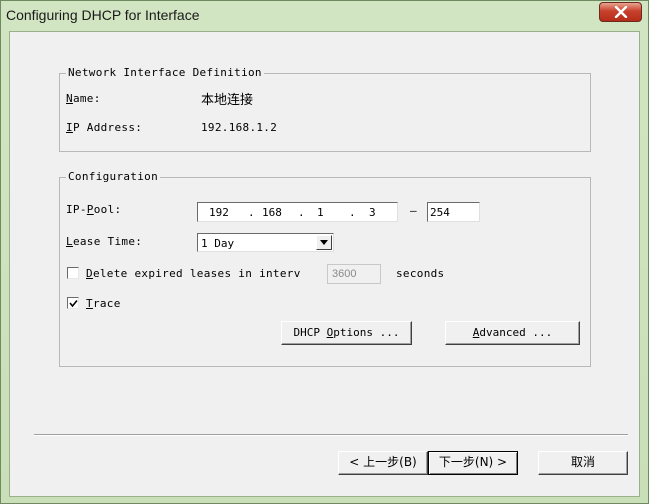 The height and width of the screenshot is (504, 649). What do you see at coordinates (193, 273) in the screenshot?
I see `delete-expired-label: Delete expired leases in interv` at bounding box center [193, 273].